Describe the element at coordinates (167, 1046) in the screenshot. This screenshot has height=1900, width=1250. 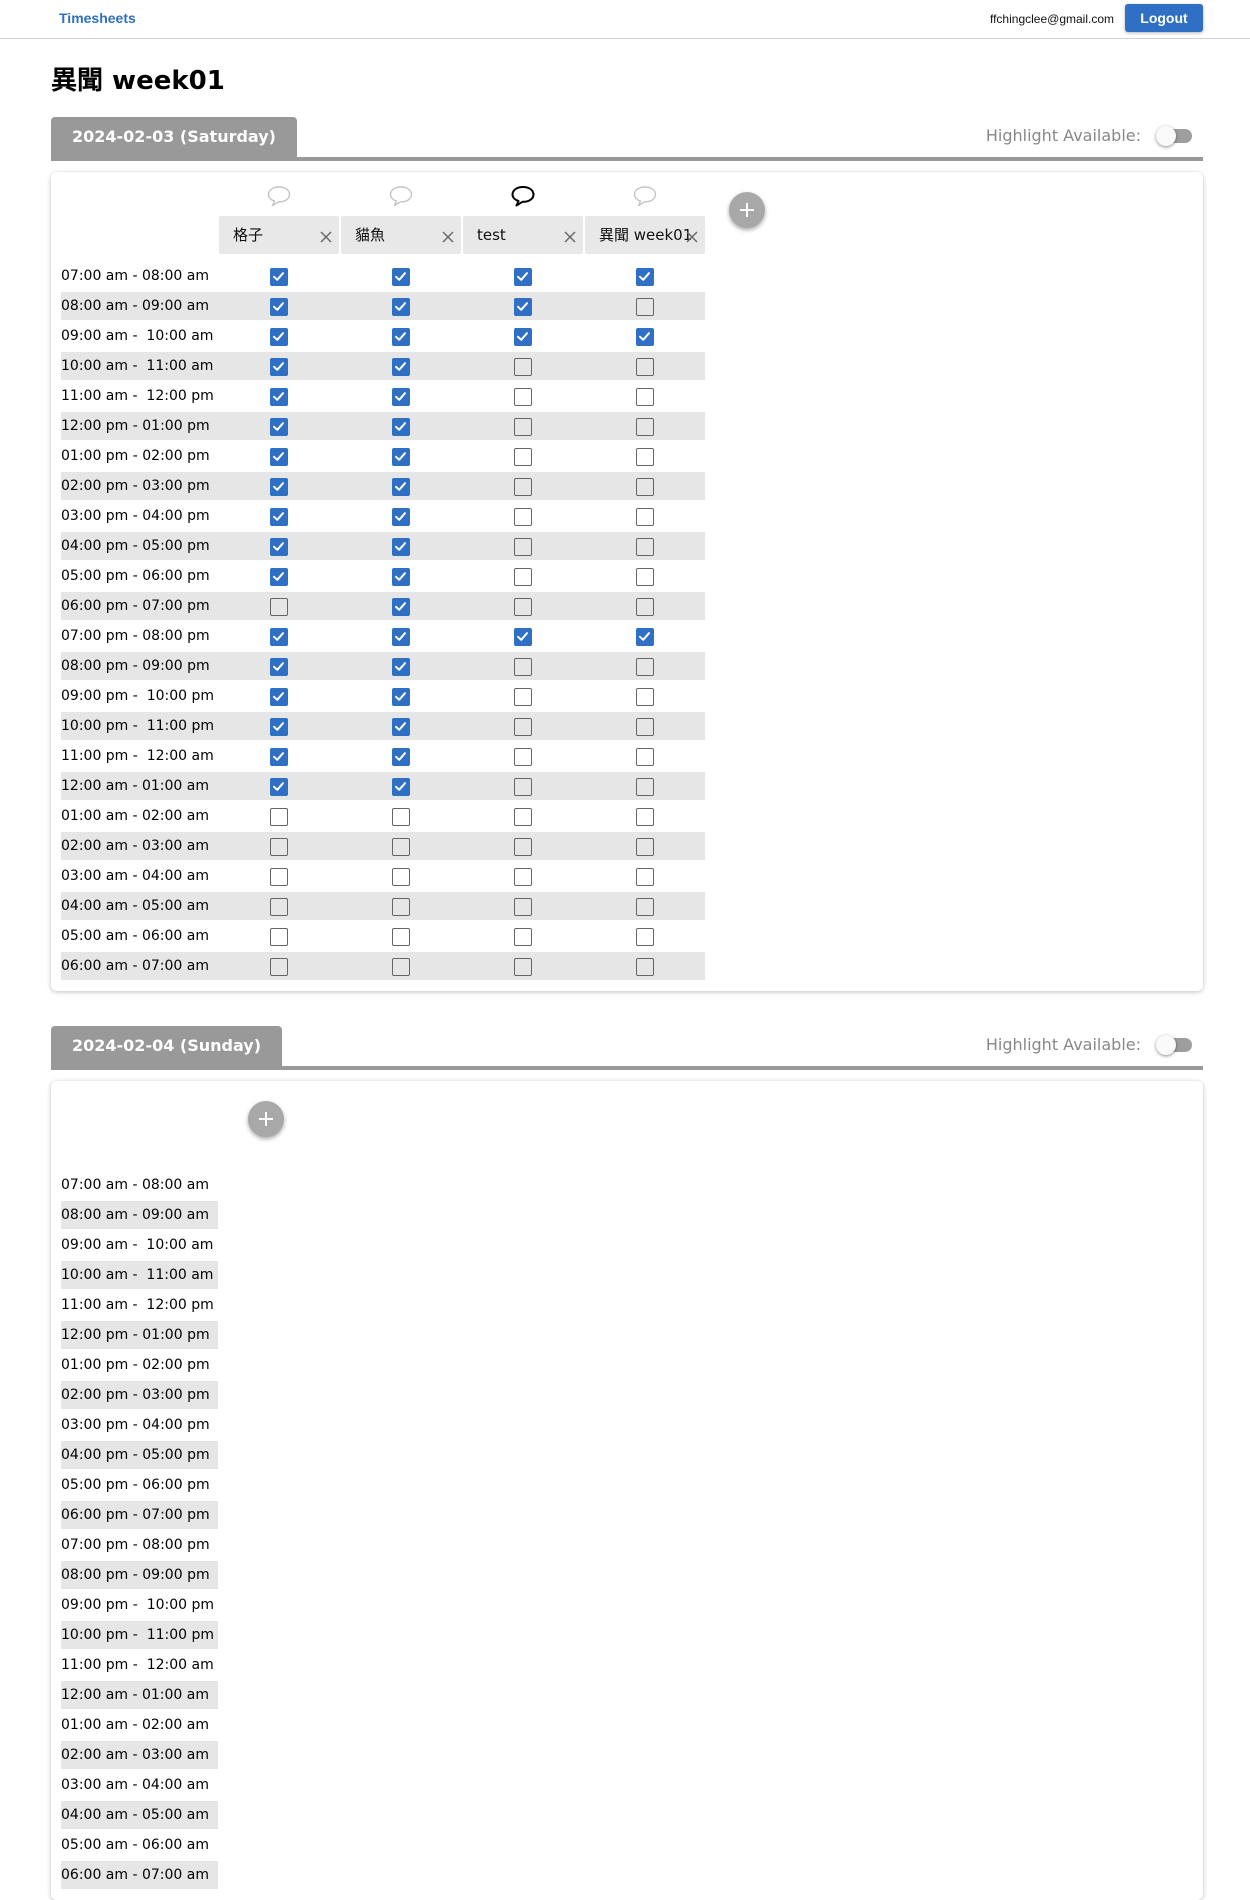
I see `day-tab: 2024-02-04 (Sunday)` at that location.